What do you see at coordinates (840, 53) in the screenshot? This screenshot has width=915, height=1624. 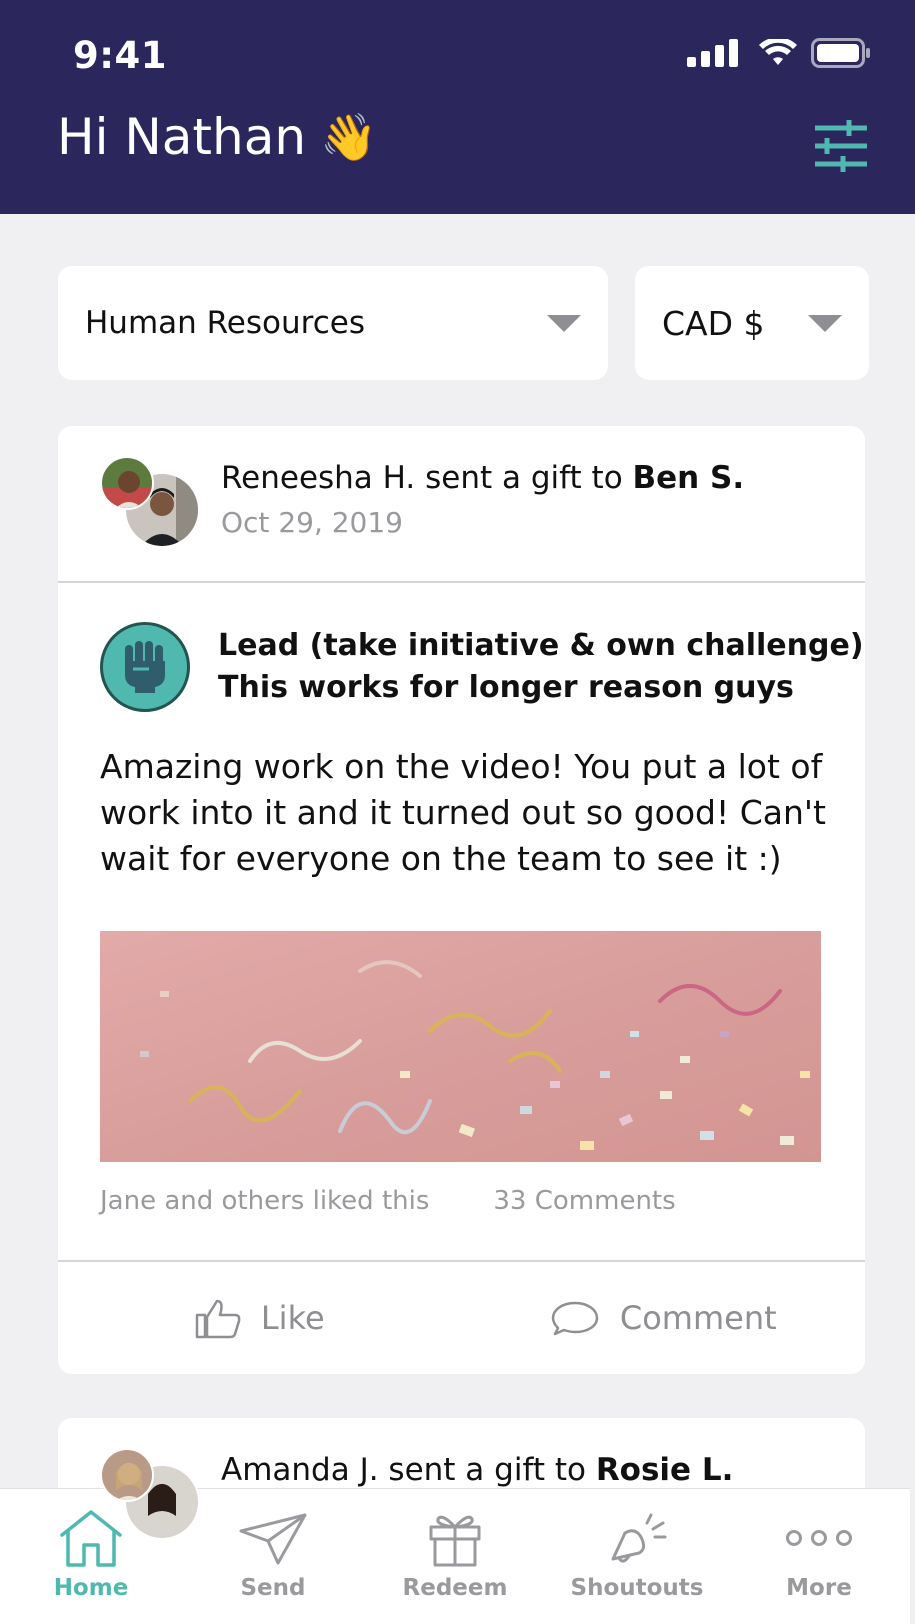 I see `battery-icon` at bounding box center [840, 53].